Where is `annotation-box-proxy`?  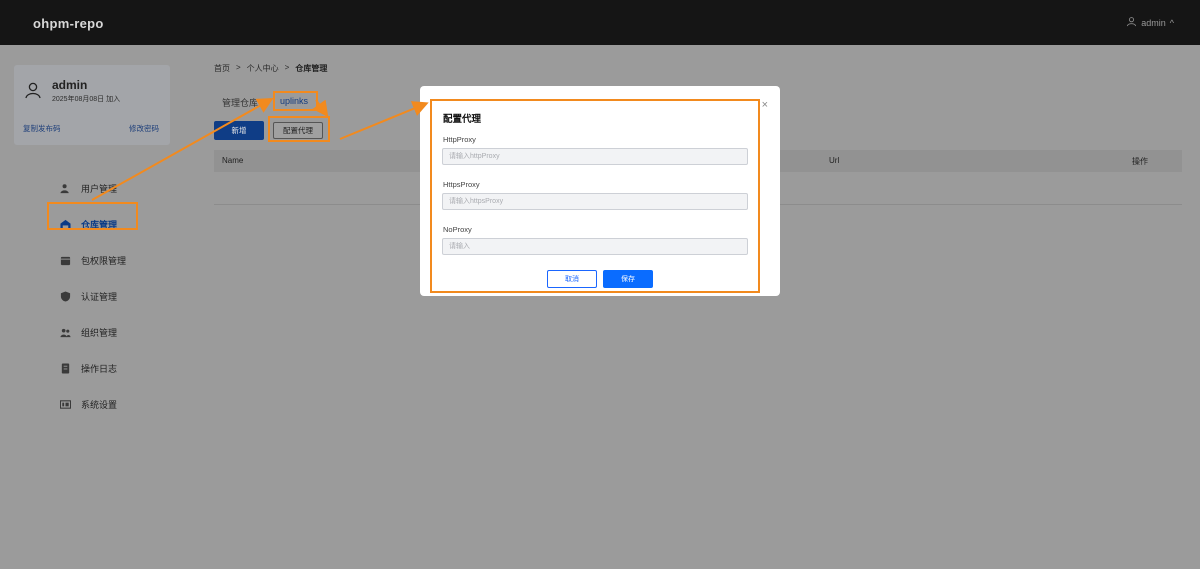
annotation-box-proxy is located at coordinates (299, 129).